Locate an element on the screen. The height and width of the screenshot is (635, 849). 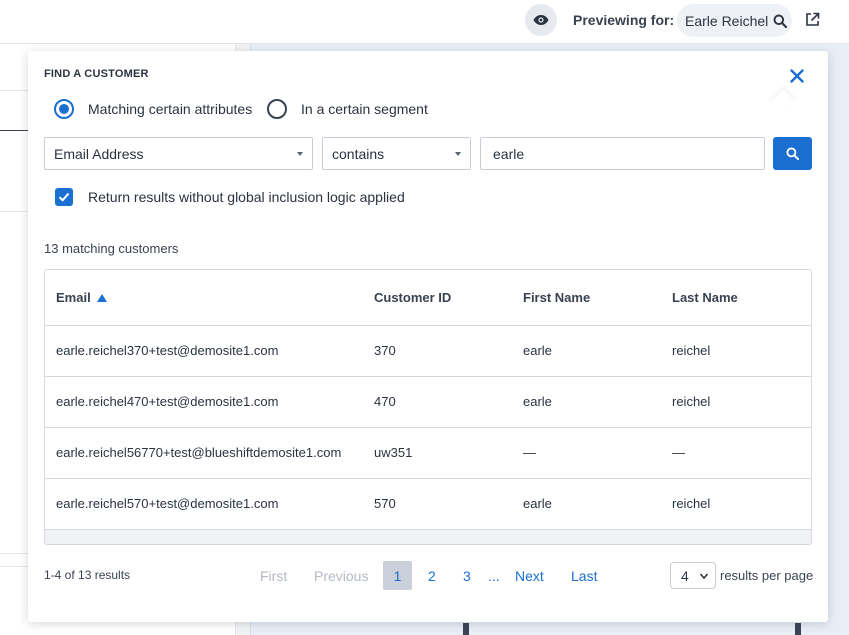
search-button is located at coordinates (792, 153).